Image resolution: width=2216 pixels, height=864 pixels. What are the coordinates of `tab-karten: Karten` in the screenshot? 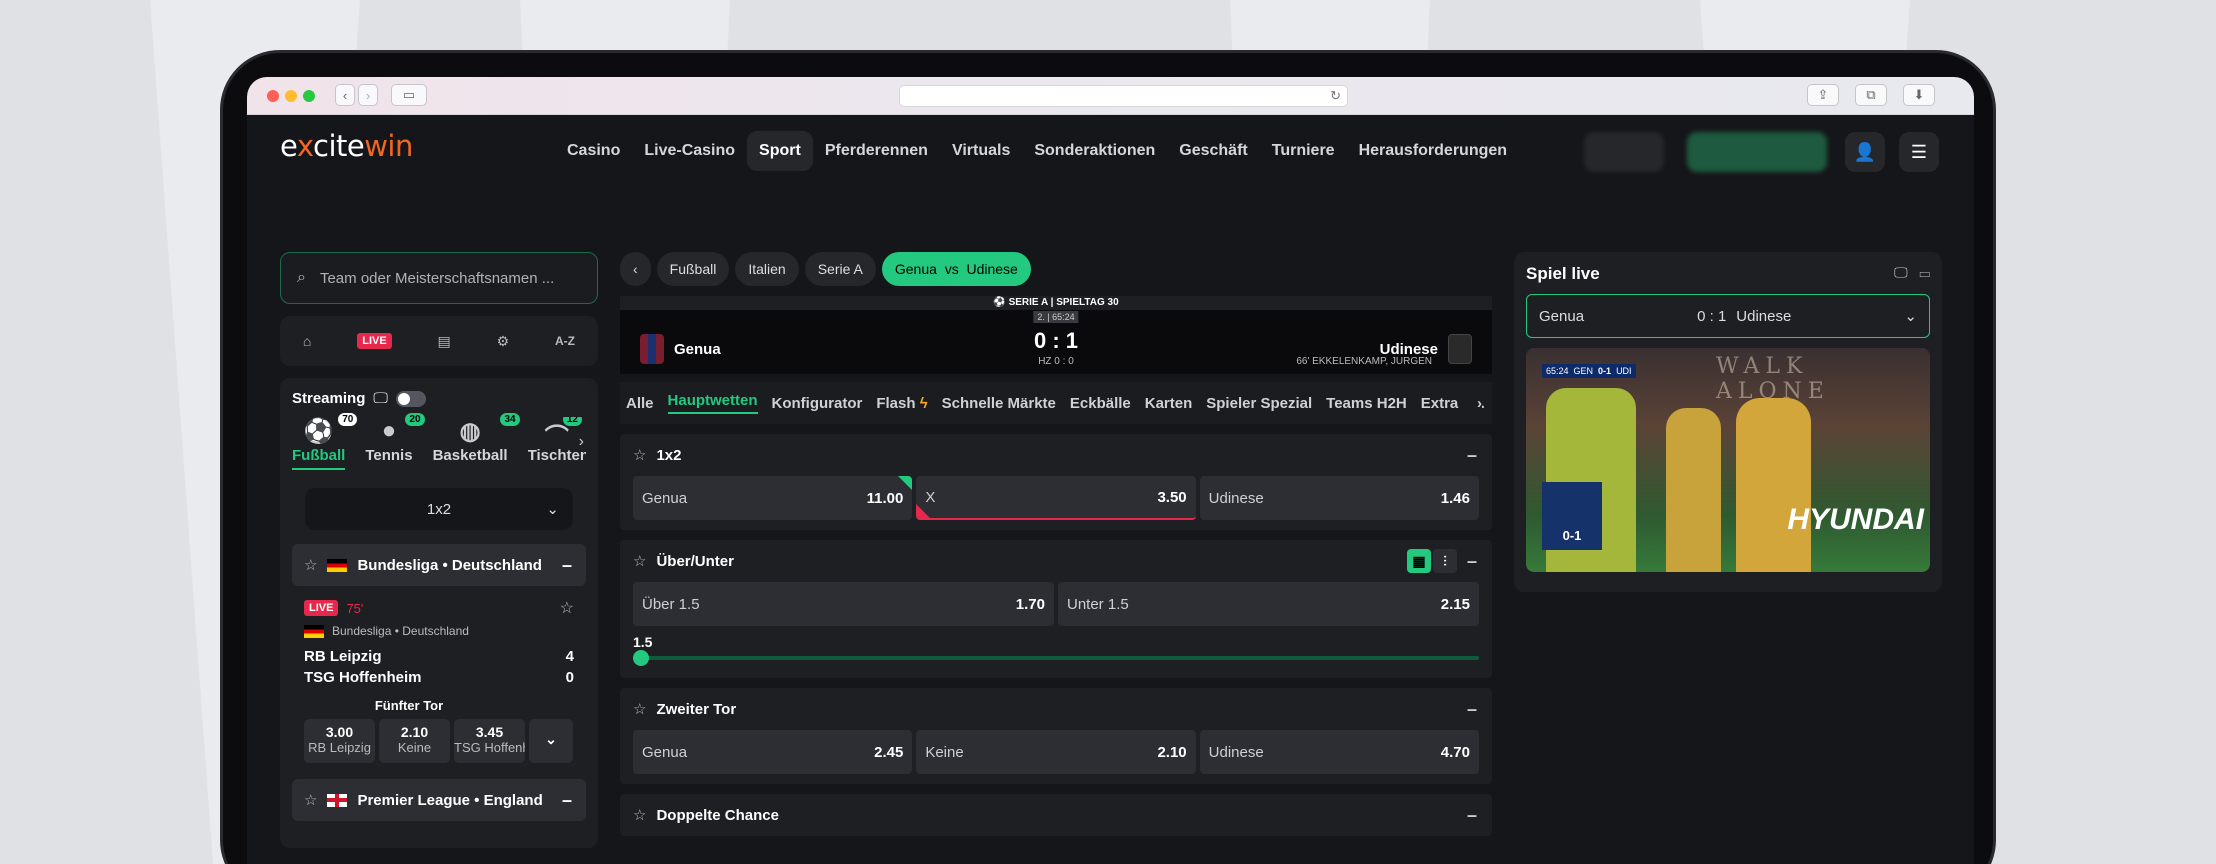 It's located at (1169, 403).